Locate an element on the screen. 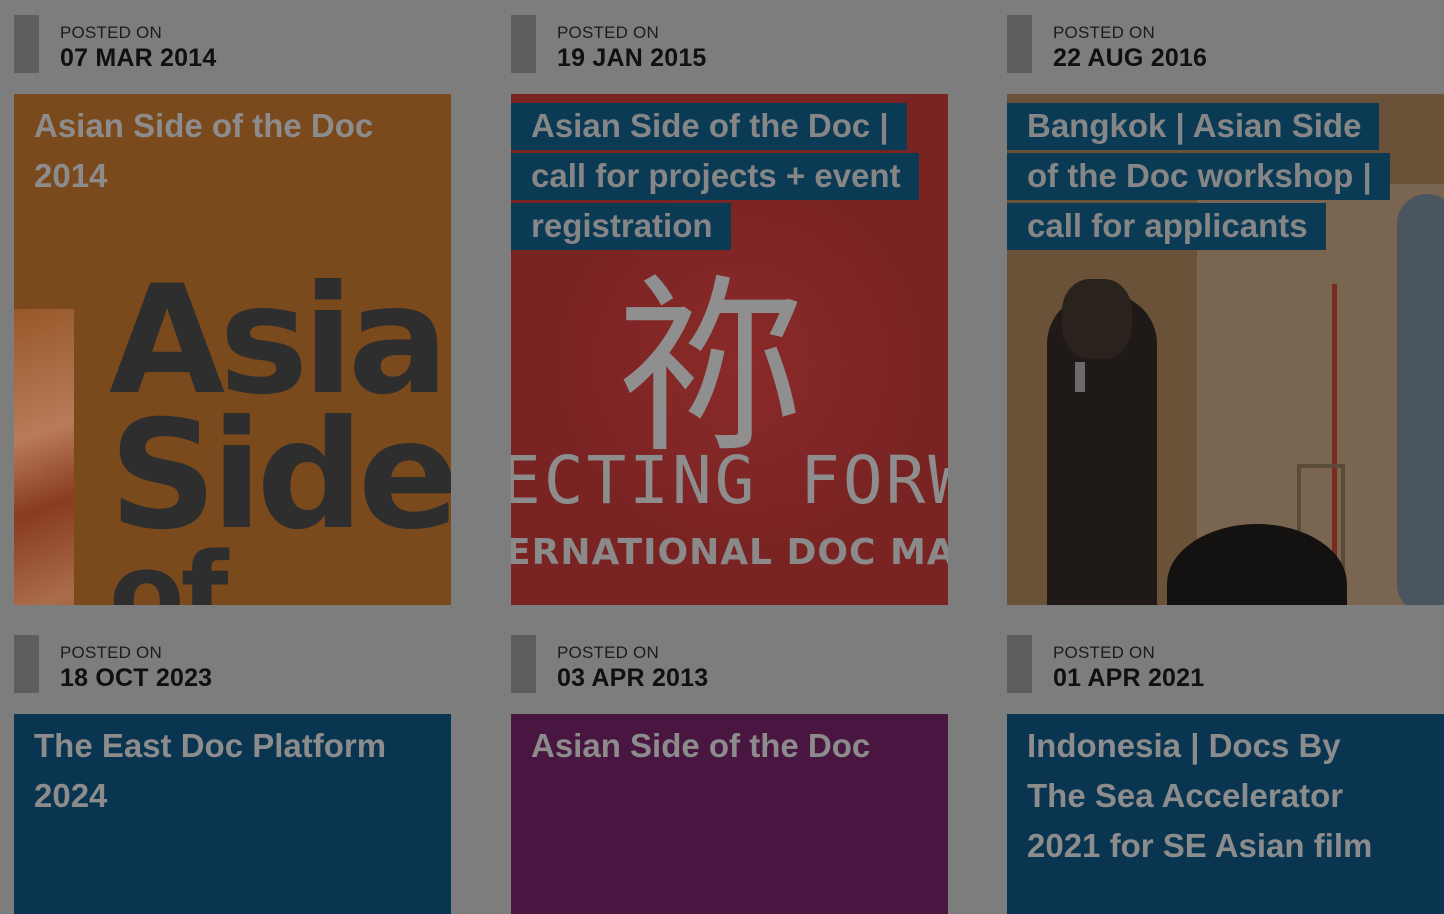 The width and height of the screenshot is (1444, 914). post-meta: POSTED ON 19 JAN 2015 is located at coordinates (729, 36).